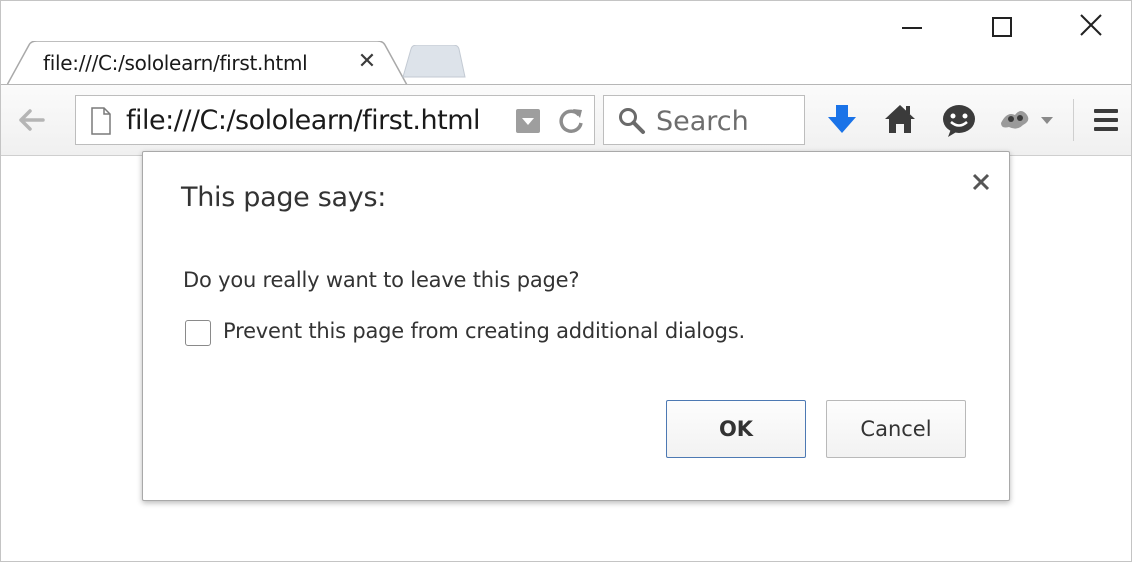 The height and width of the screenshot is (562, 1132). What do you see at coordinates (900, 120) in the screenshot?
I see `home-icon` at bounding box center [900, 120].